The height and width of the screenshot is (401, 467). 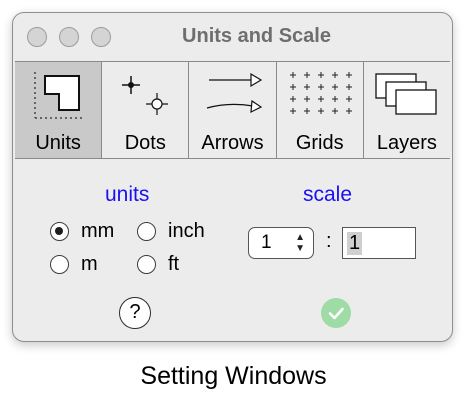 What do you see at coordinates (146, 264) in the screenshot?
I see `radio-ft-indicator` at bounding box center [146, 264].